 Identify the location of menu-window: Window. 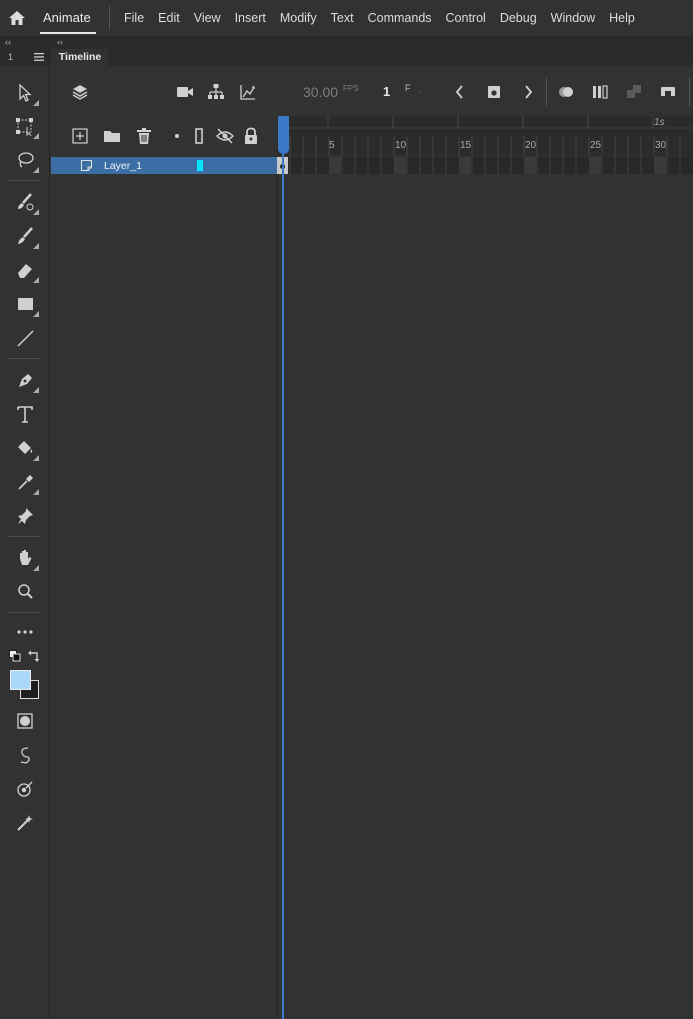
(573, 18).